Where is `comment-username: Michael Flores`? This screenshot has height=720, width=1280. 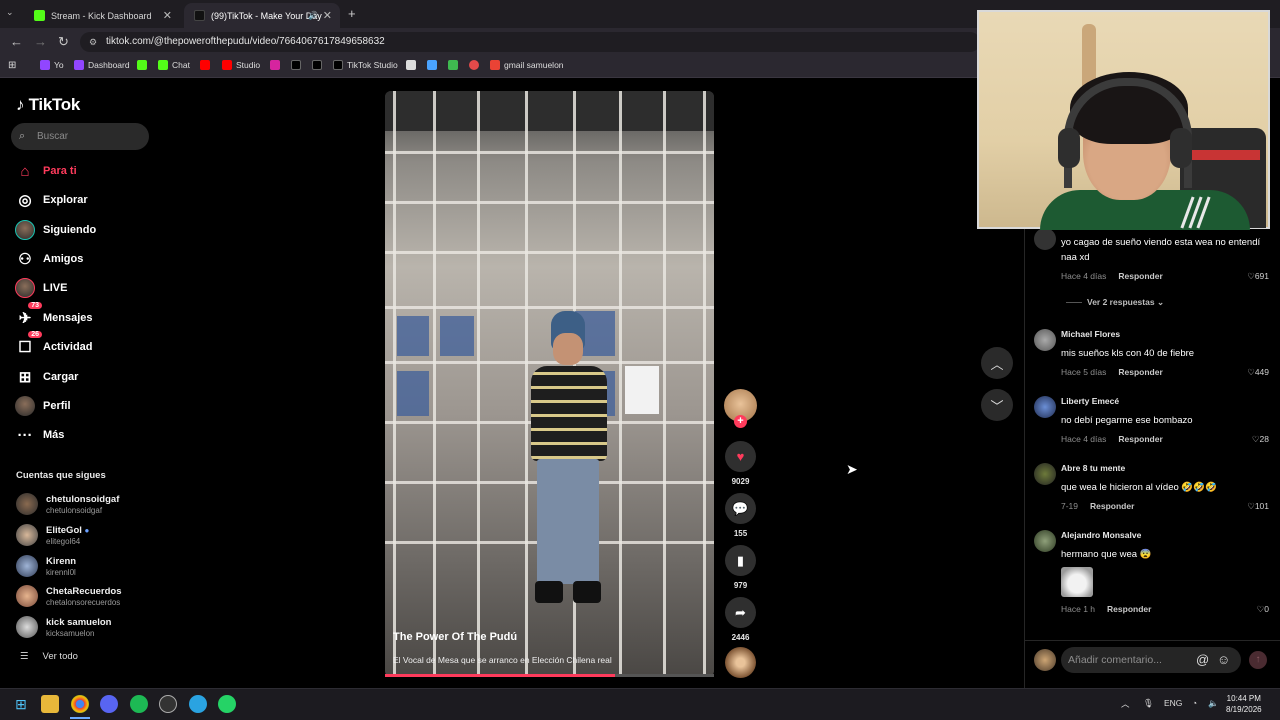 comment-username: Michael Flores is located at coordinates (1090, 334).